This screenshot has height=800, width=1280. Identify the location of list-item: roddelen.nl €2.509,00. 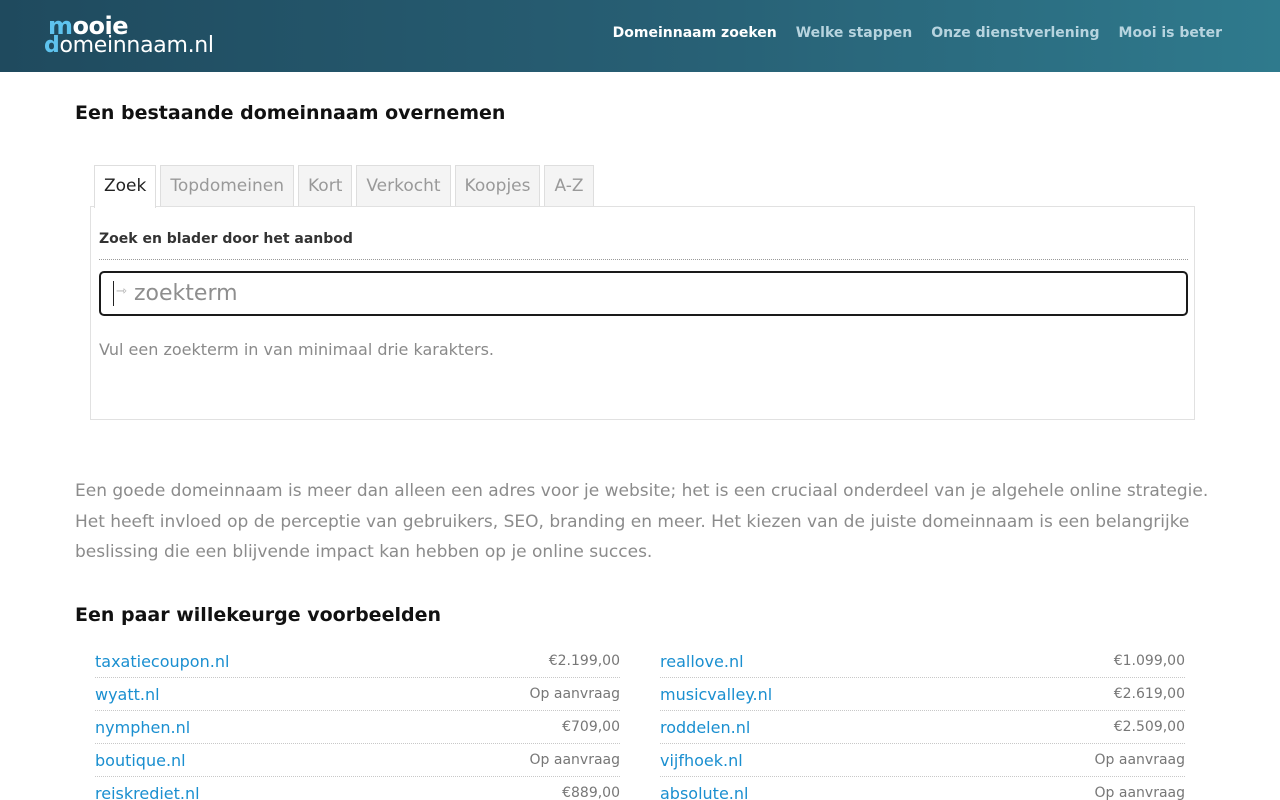
(922, 727).